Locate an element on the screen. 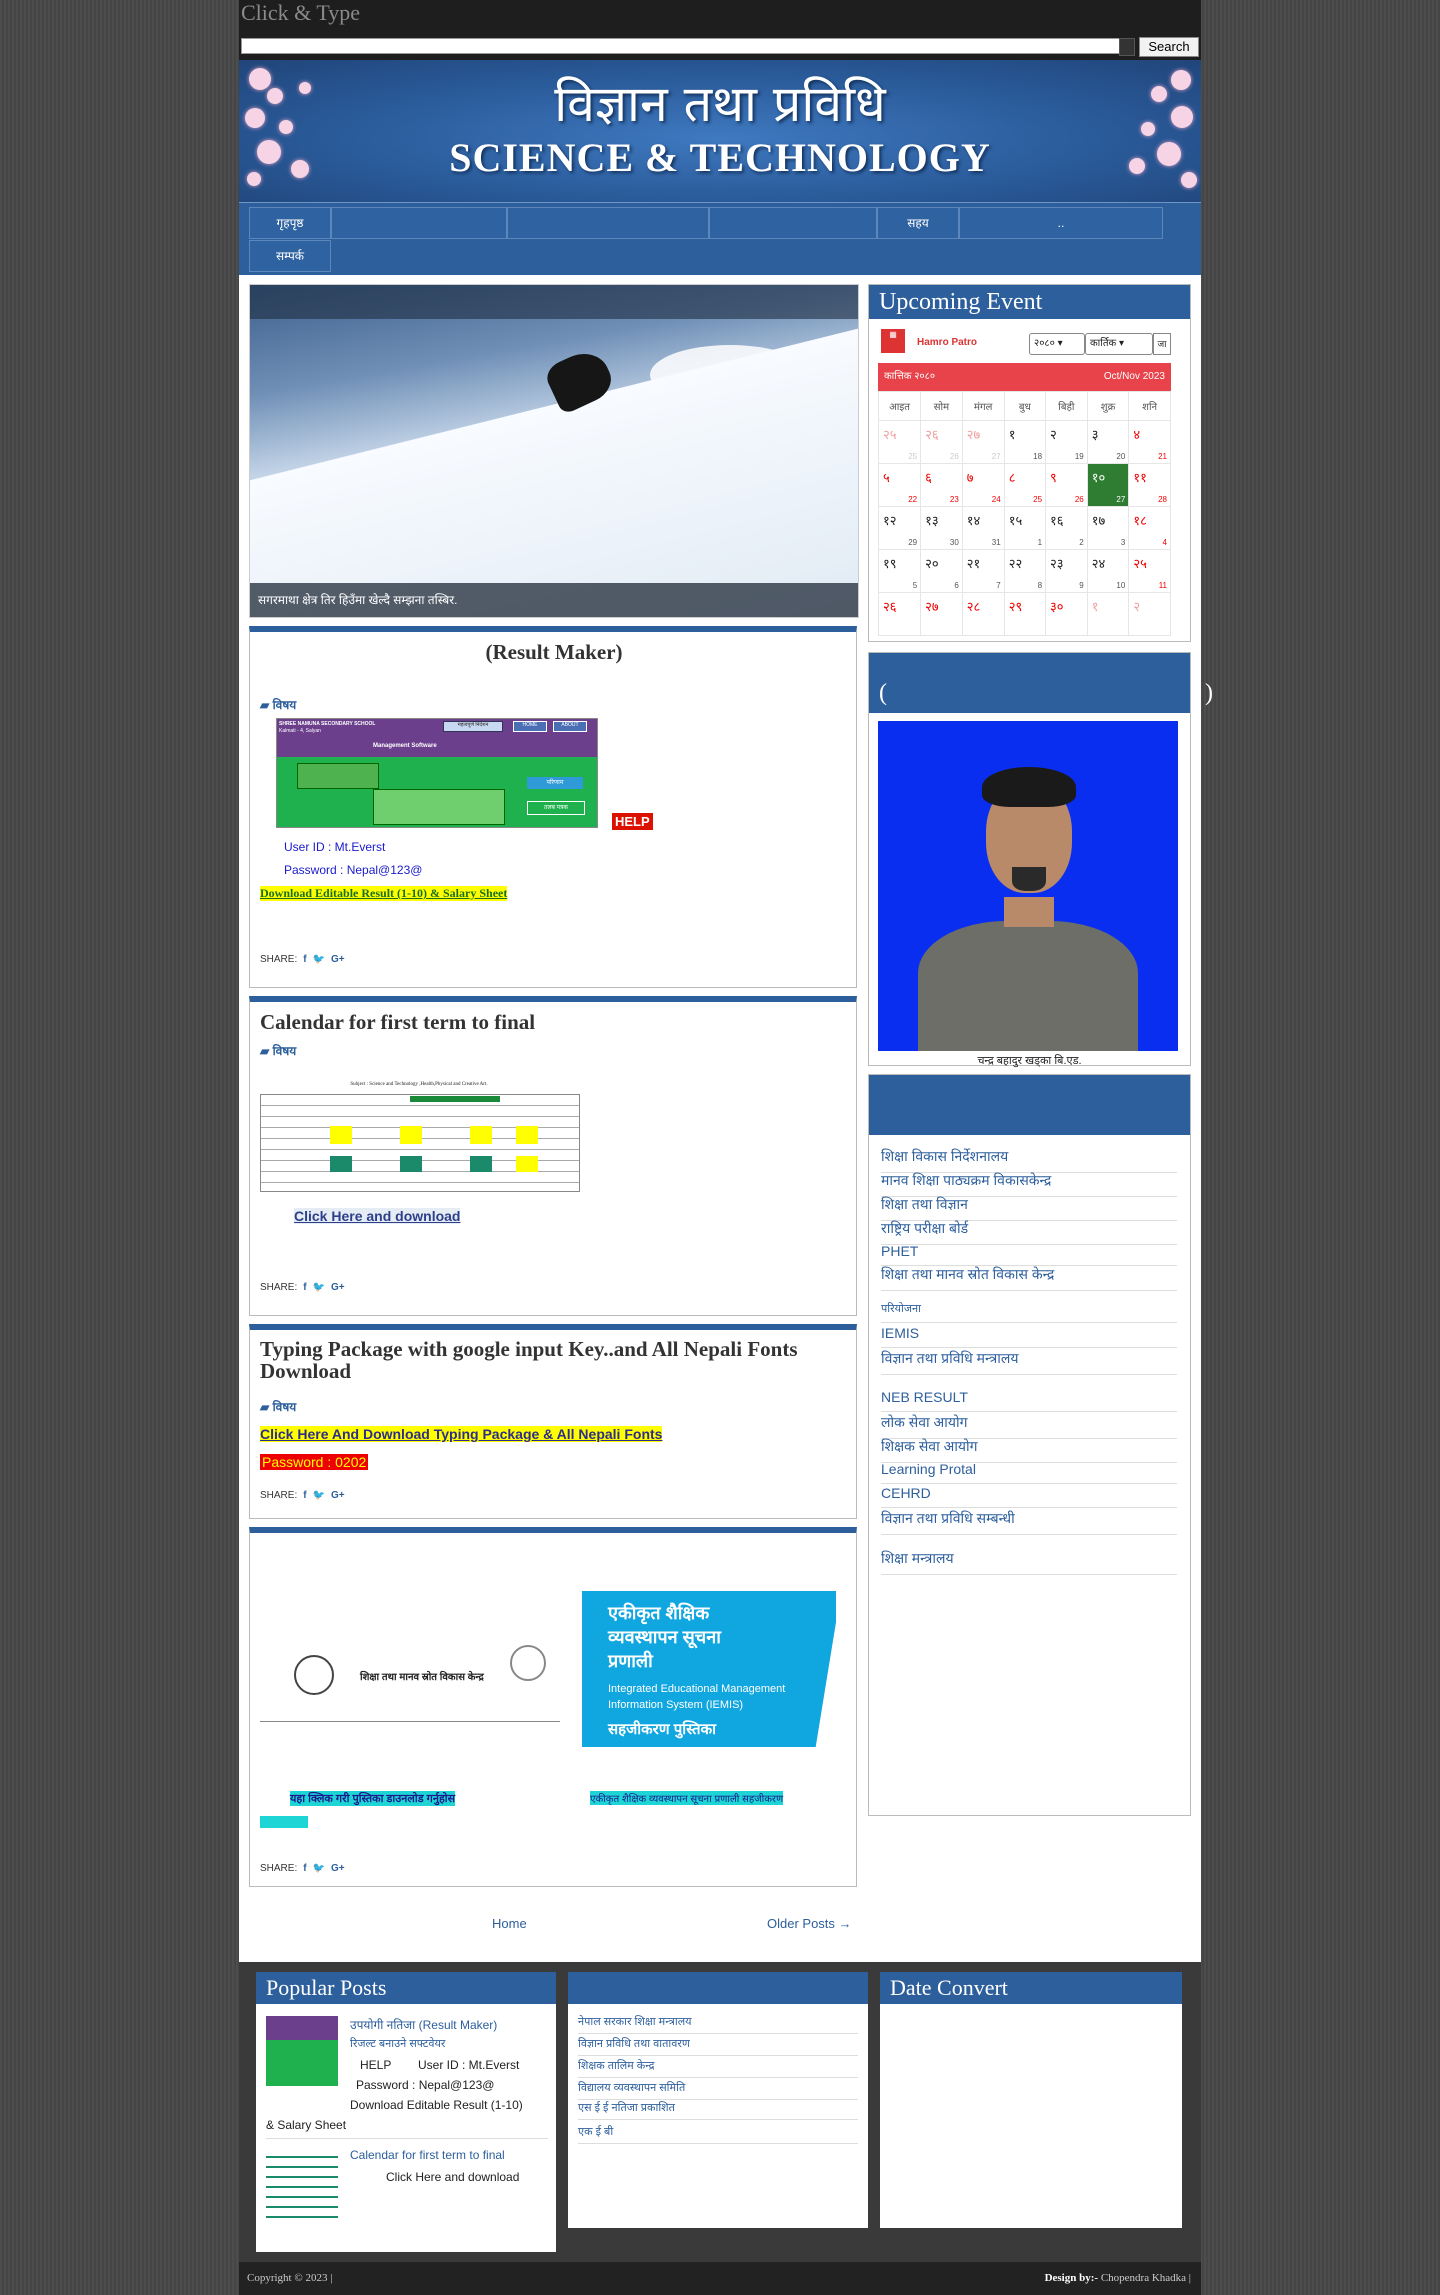 Image resolution: width=1440 pixels, height=2295 pixels. search-input is located at coordinates (681, 46).